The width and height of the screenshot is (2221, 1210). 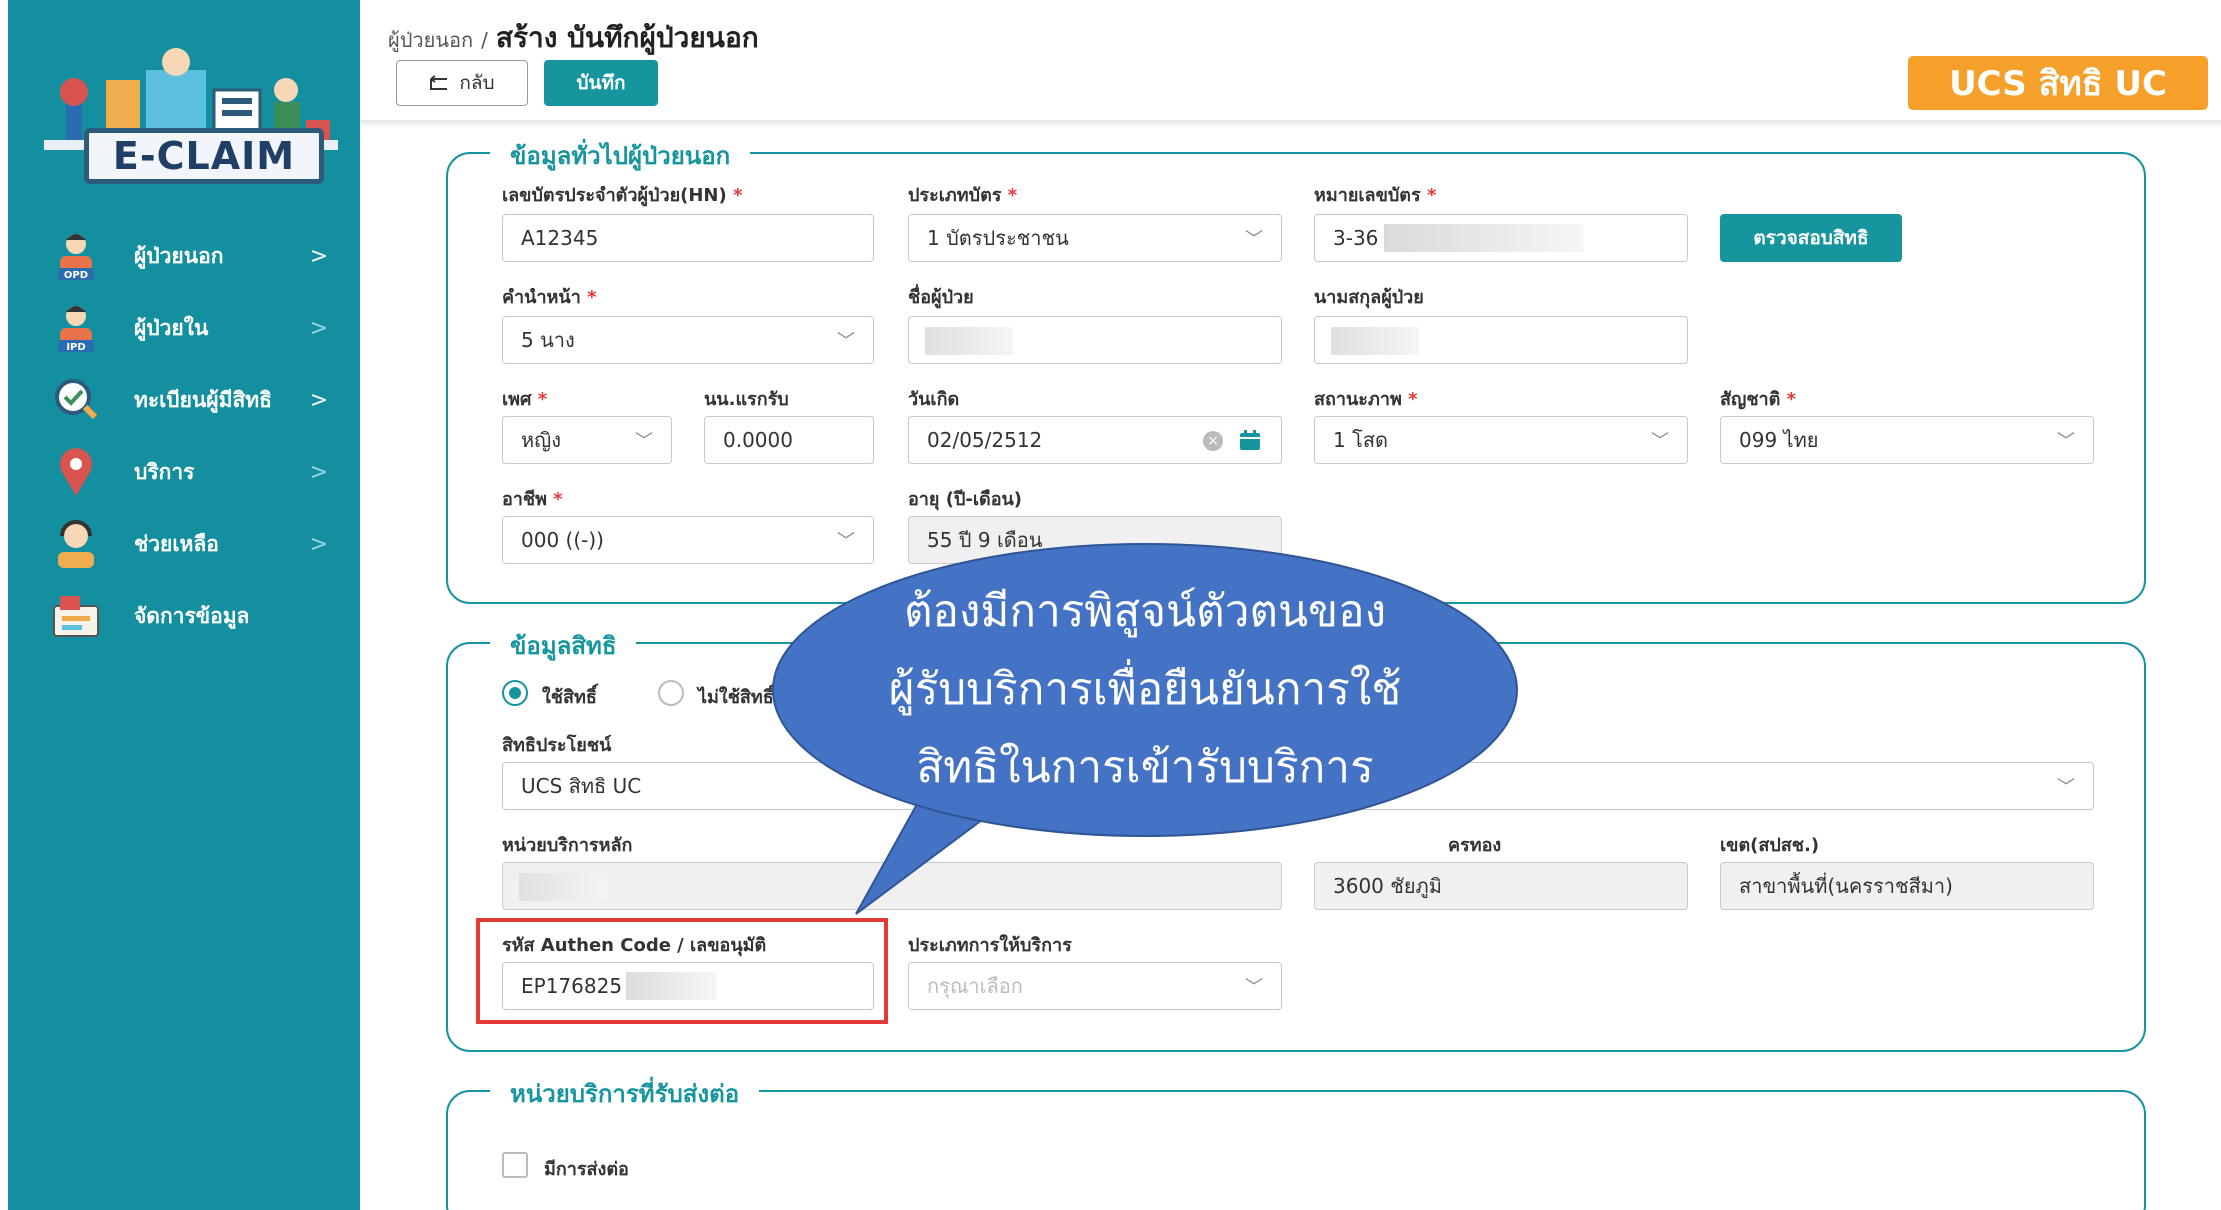 I want to click on hn-label: เลขบัตรประจำตัวผู้ป่วย(HN) *, so click(x=622, y=195).